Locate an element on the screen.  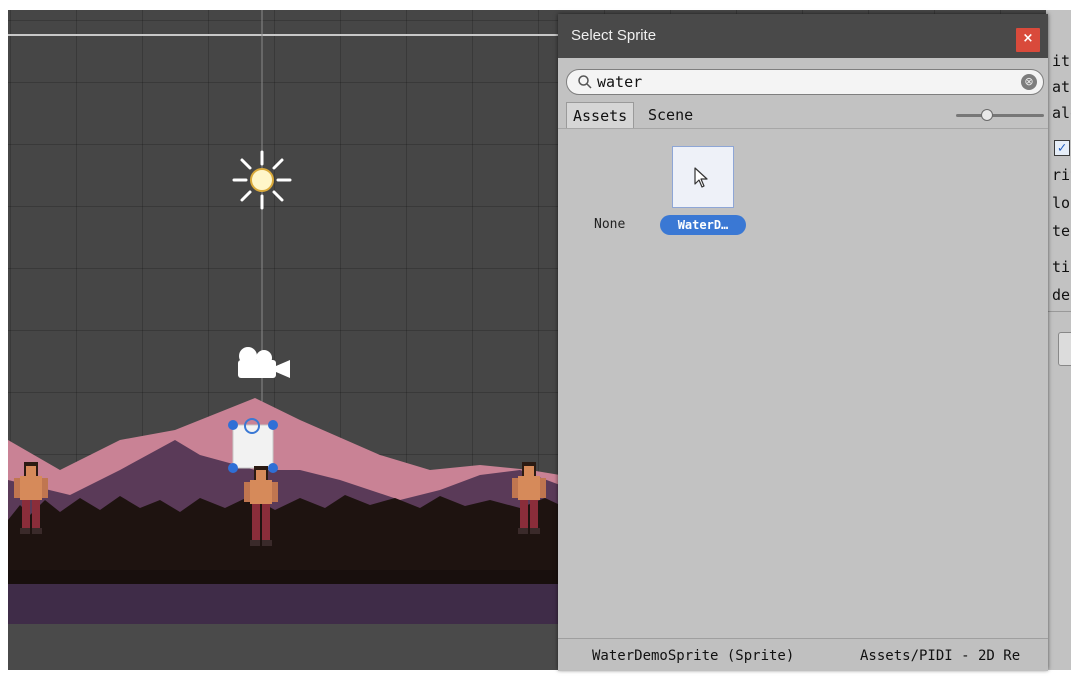
dialog-title: Select Sprite is located at coordinates (614, 35).